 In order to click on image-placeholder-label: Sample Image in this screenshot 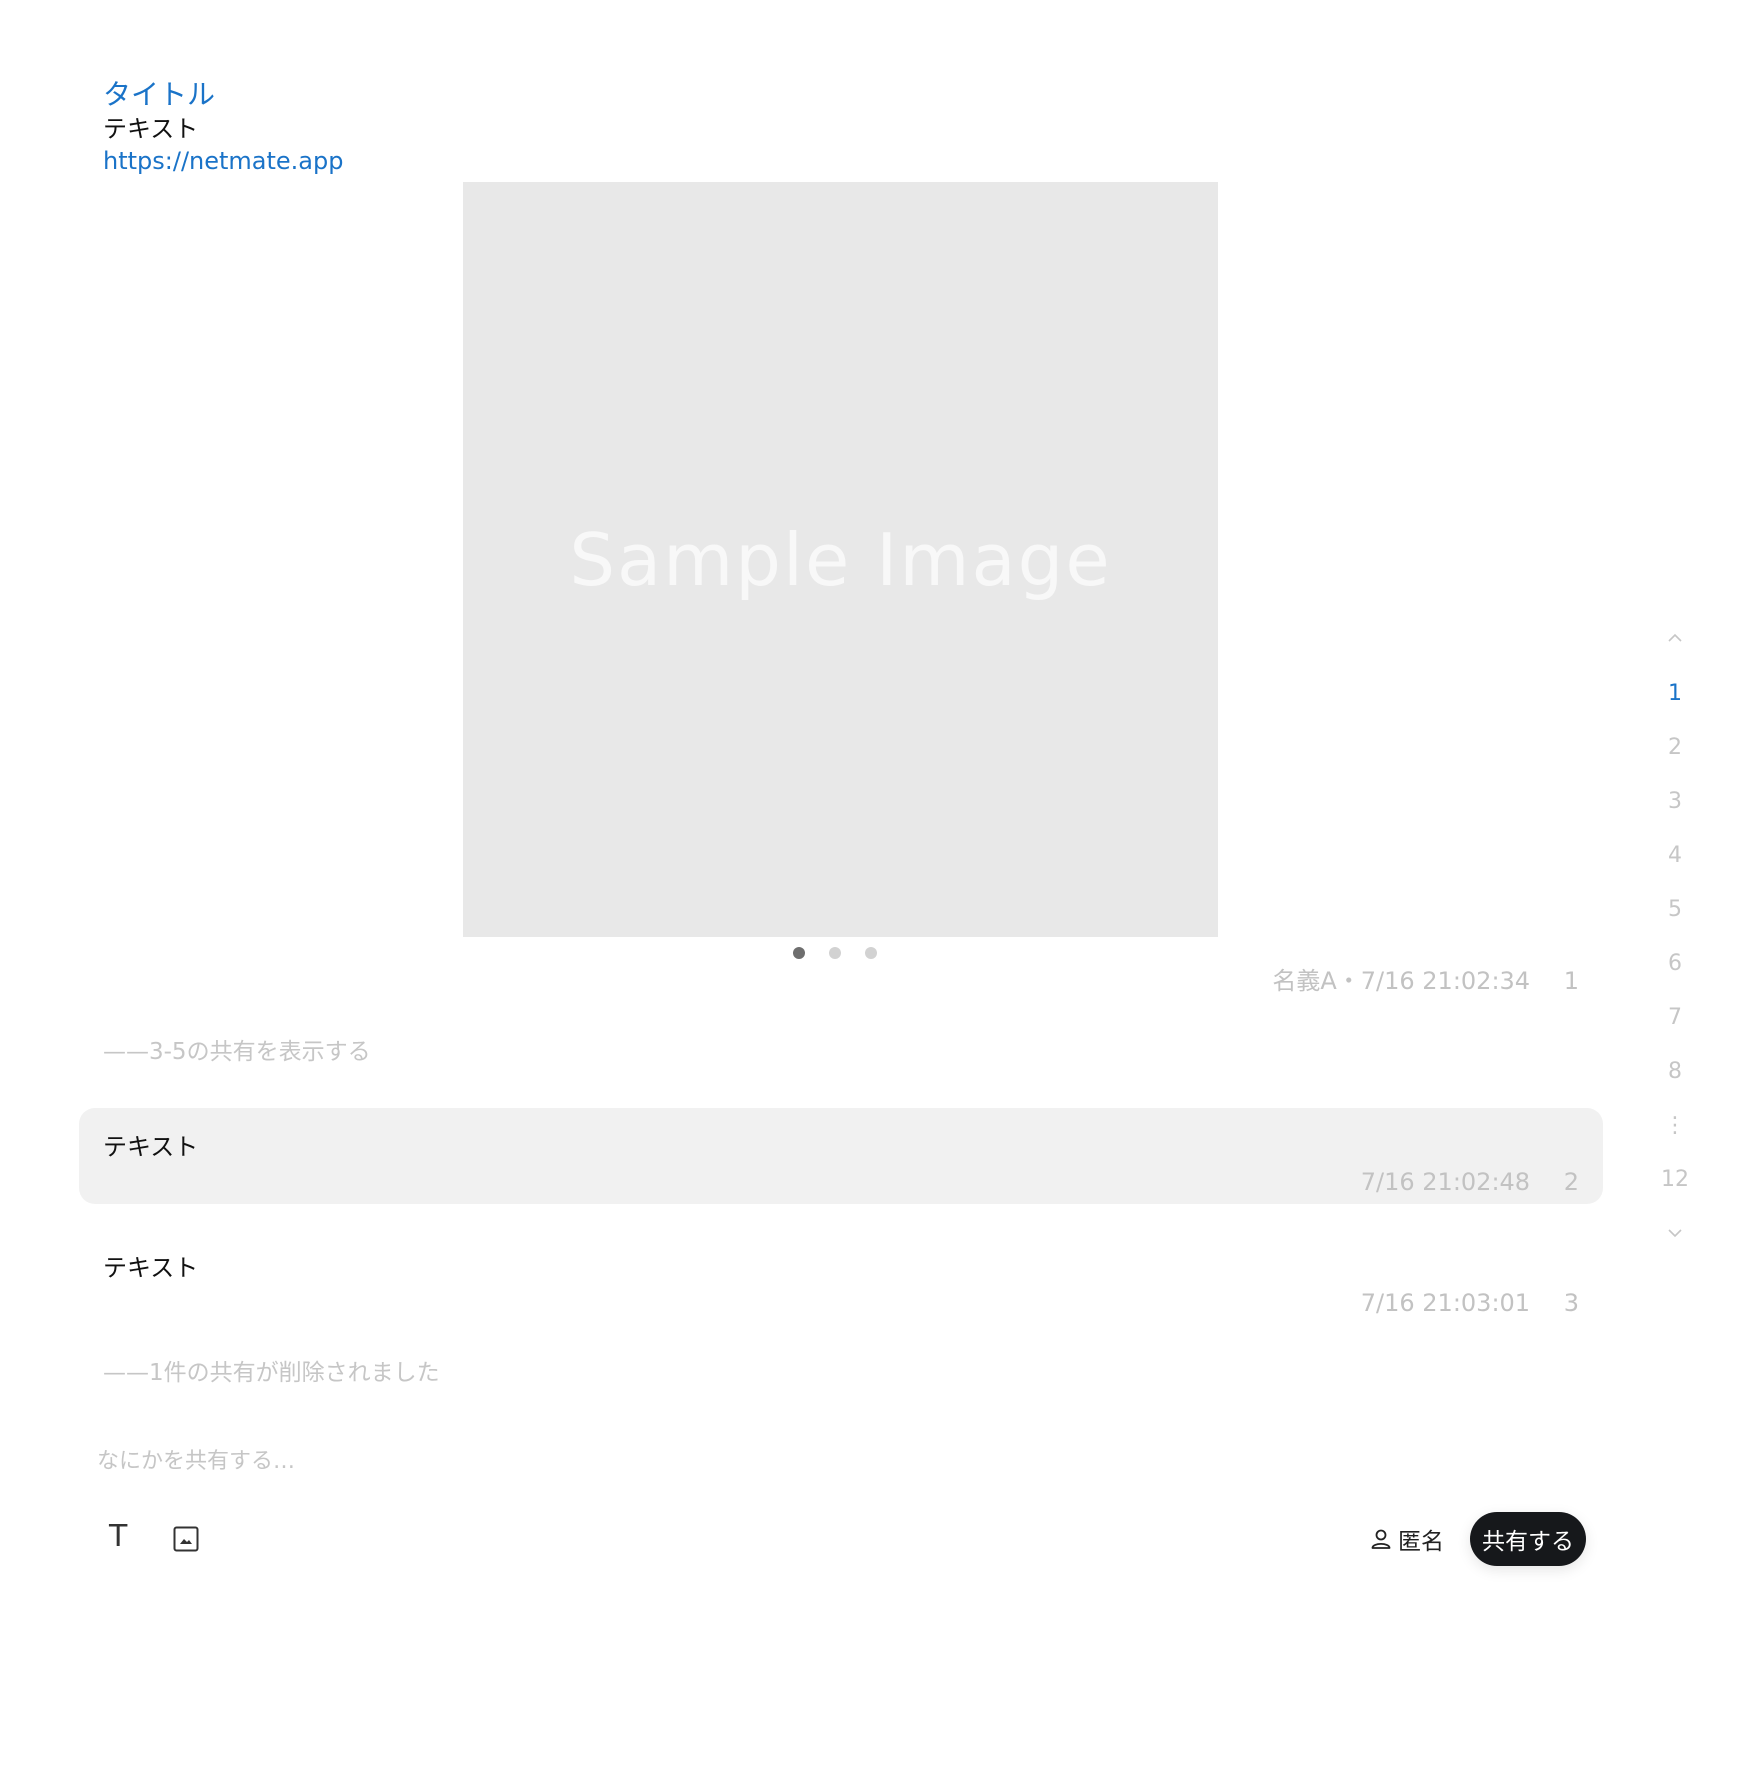, I will do `click(840, 559)`.